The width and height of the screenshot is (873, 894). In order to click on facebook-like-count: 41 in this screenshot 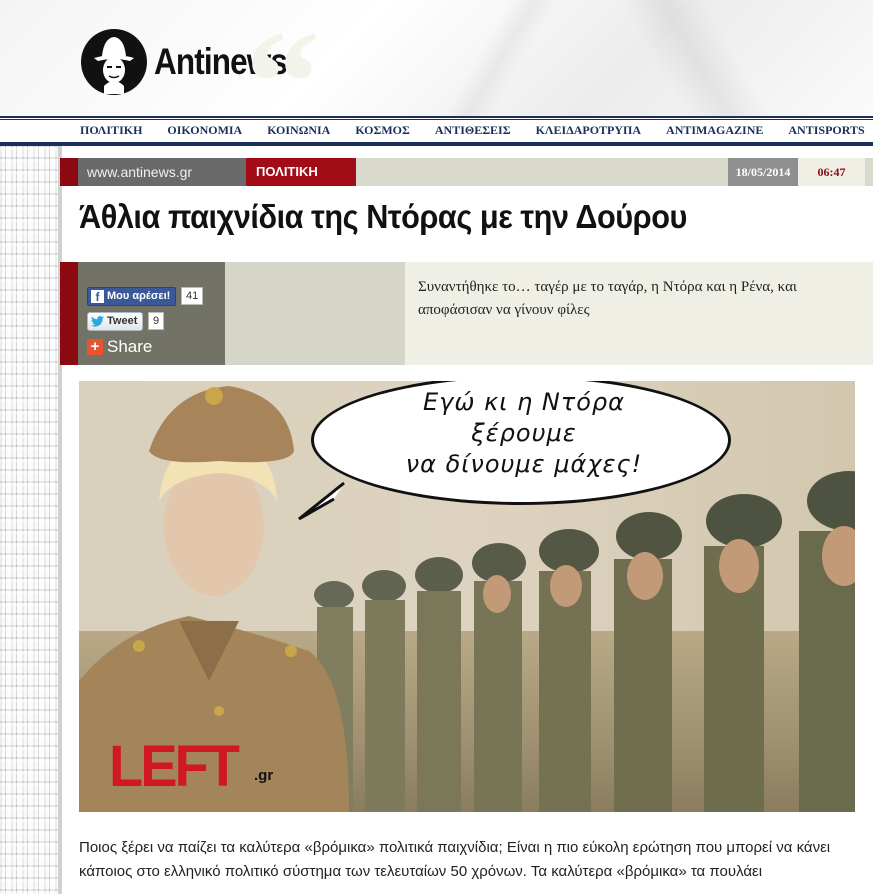, I will do `click(192, 296)`.